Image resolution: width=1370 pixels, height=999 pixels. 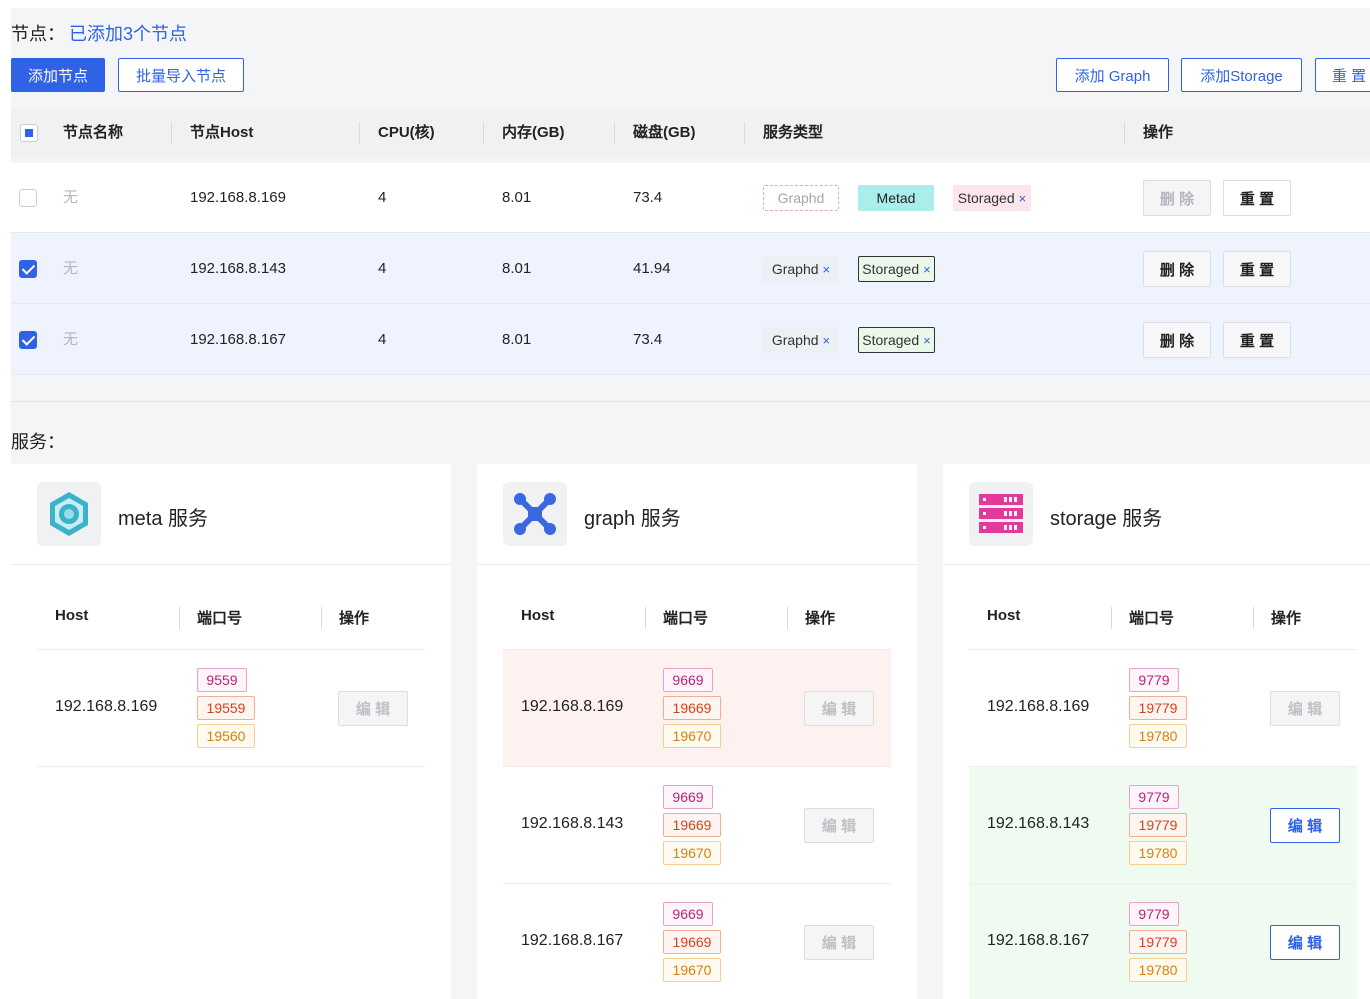 What do you see at coordinates (1241, 75) in the screenshot?
I see `add-storage-button: 添加Storage` at bounding box center [1241, 75].